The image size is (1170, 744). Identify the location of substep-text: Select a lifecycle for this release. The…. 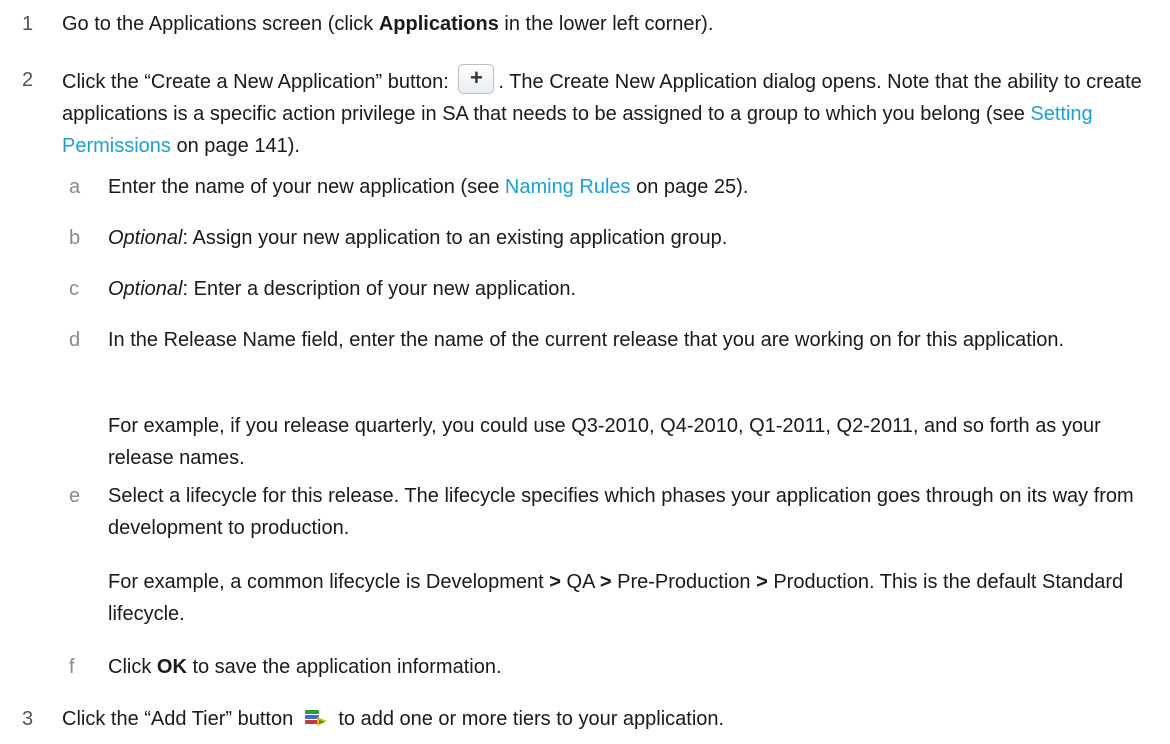
(621, 512).